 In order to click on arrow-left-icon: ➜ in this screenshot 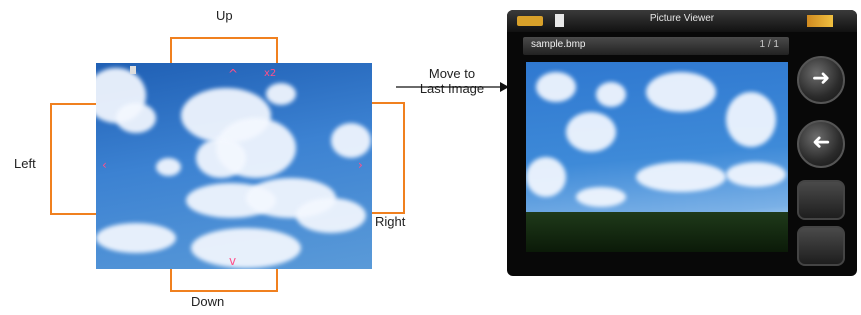, I will do `click(821, 142)`.